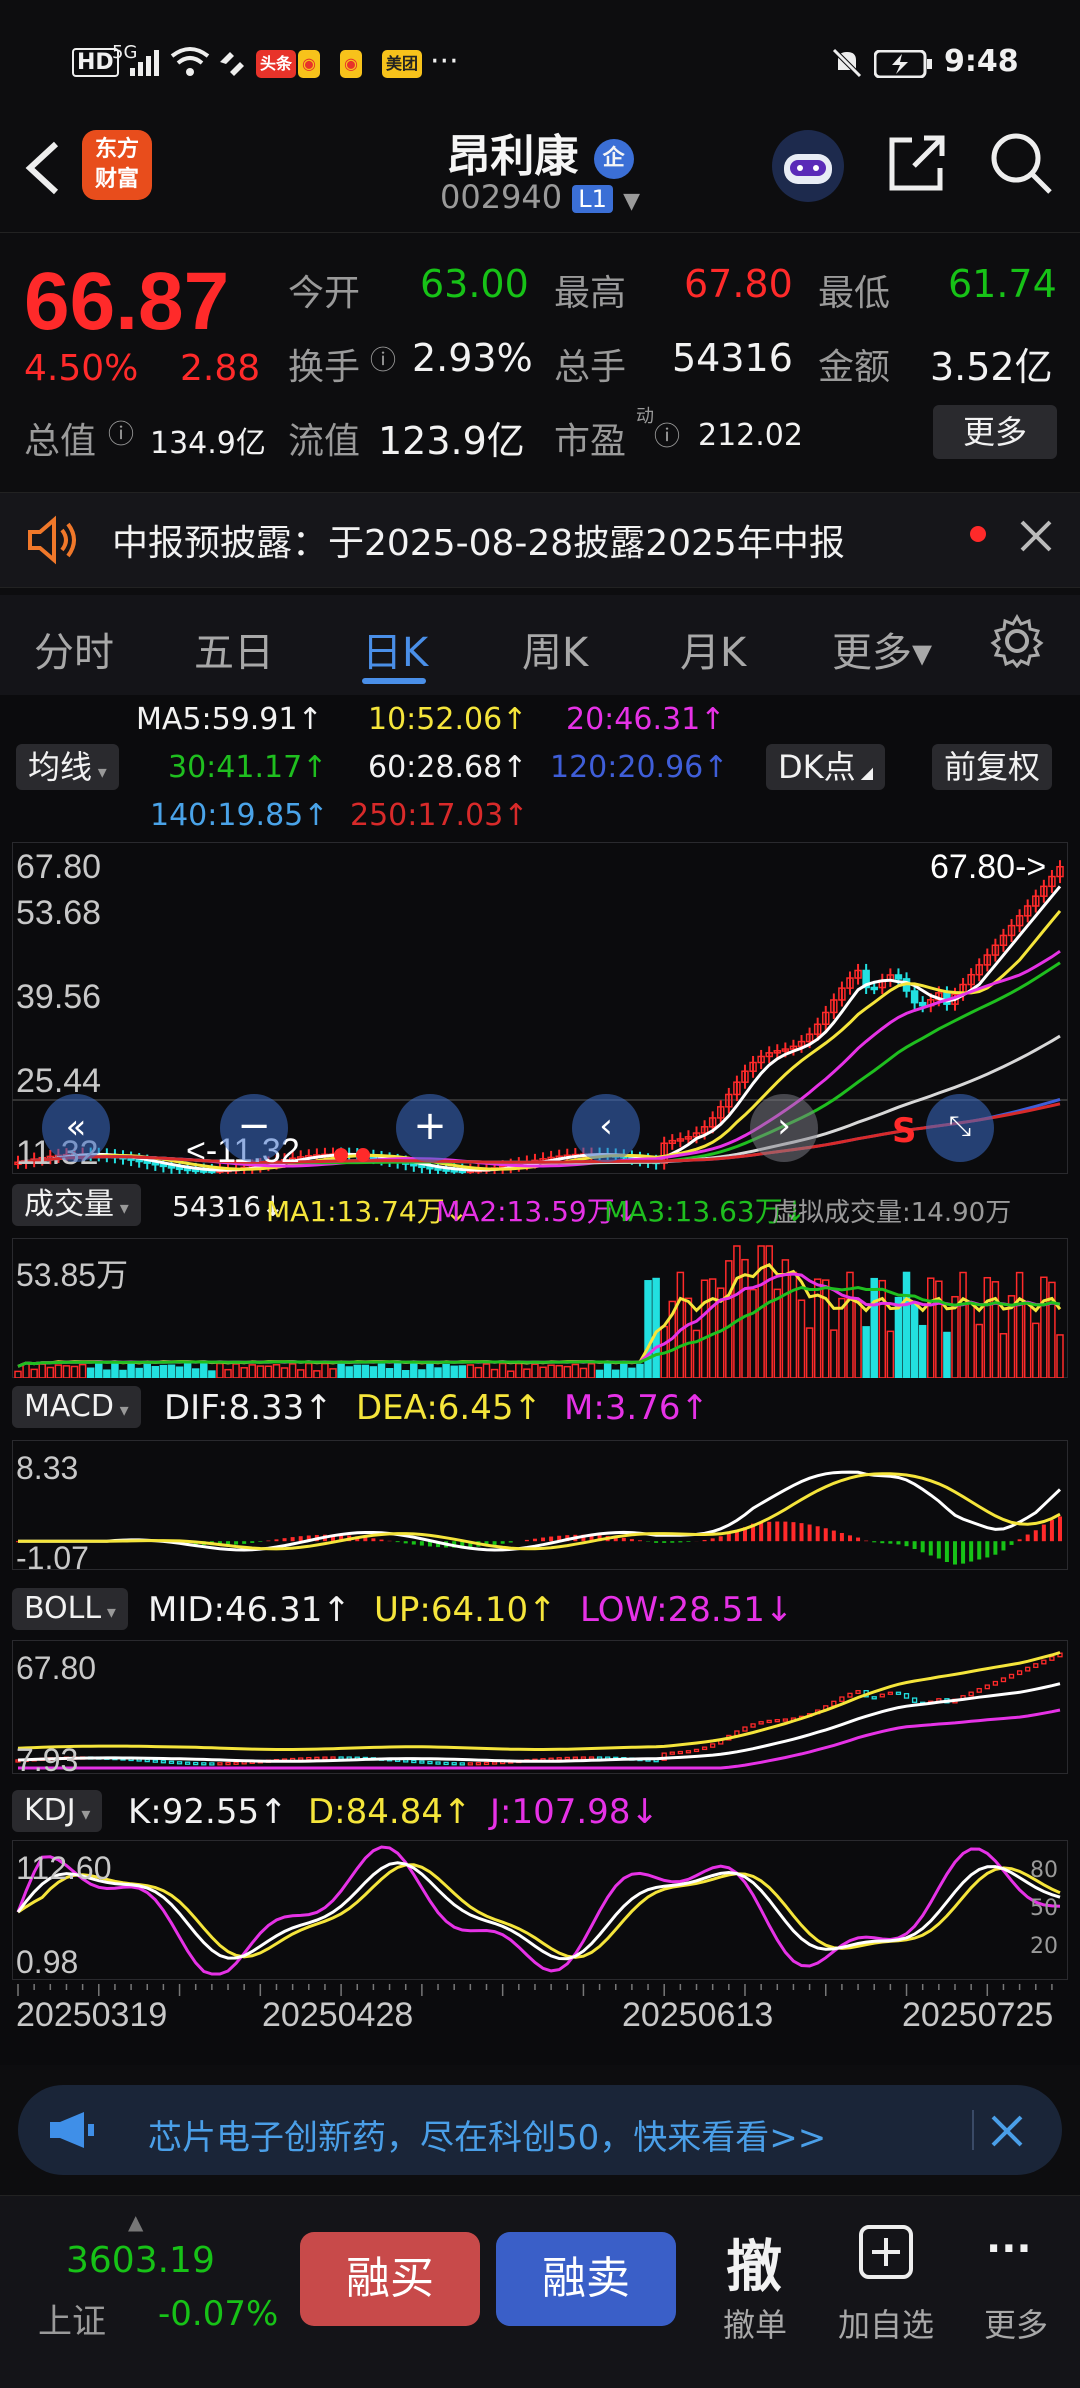 The image size is (1080, 2388). I want to click on cancel-order-label: 撤单, so click(755, 2323).